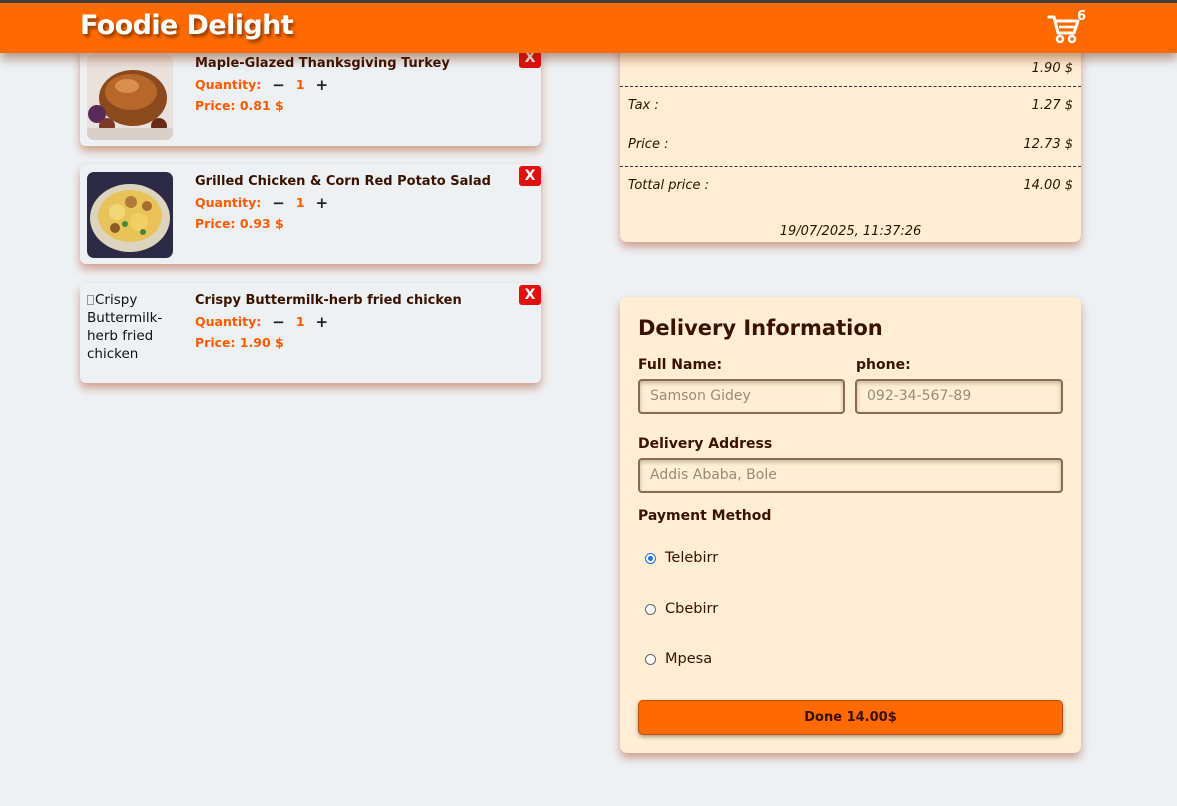 The image size is (1177, 806). What do you see at coordinates (588, 1) in the screenshot?
I see `window-top-border` at bounding box center [588, 1].